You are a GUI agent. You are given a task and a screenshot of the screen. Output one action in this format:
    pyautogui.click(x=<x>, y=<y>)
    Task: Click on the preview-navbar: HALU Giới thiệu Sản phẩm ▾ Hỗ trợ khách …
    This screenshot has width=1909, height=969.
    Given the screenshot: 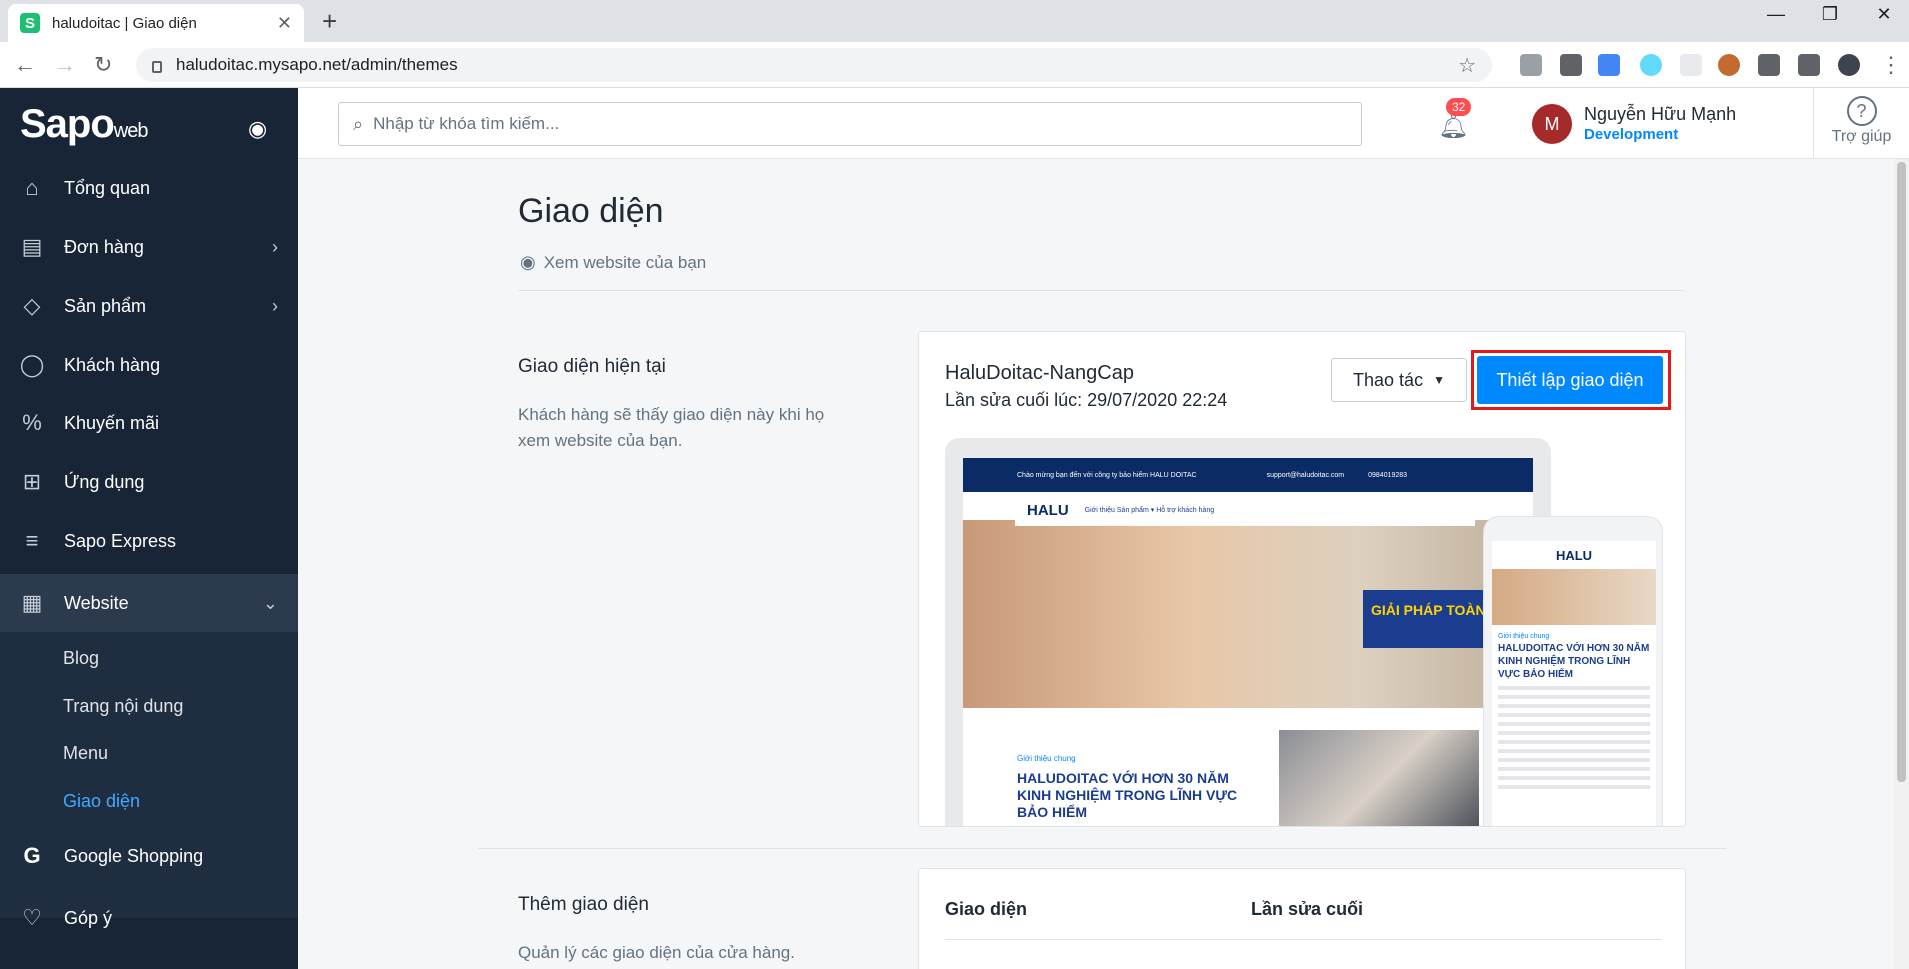 What is the action you would take?
    pyautogui.click(x=1245, y=510)
    